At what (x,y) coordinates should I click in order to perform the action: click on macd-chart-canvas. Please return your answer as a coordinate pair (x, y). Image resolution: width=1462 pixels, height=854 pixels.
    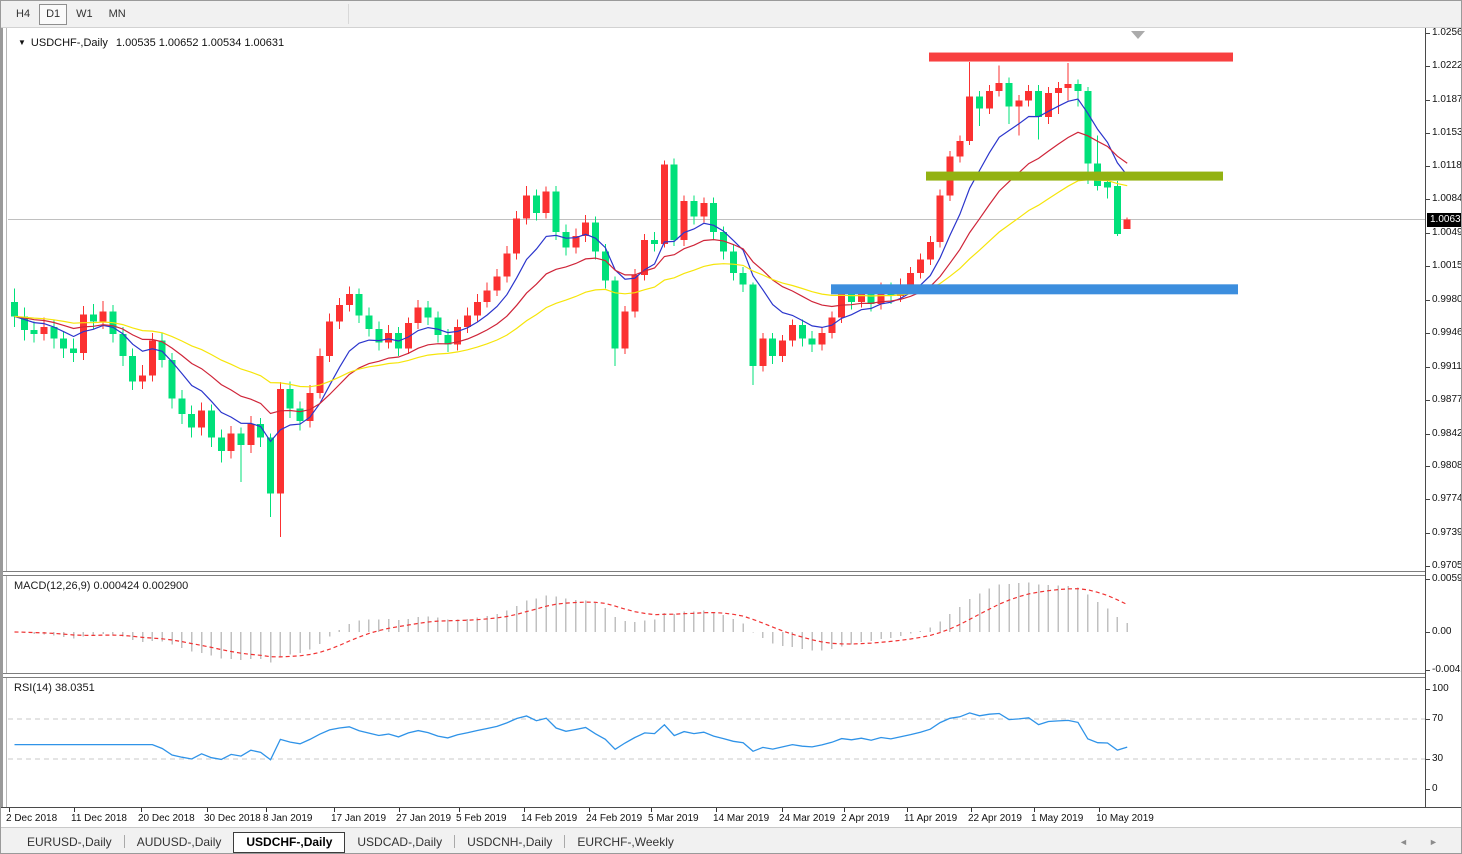
    Looking at the image, I should click on (716, 624).